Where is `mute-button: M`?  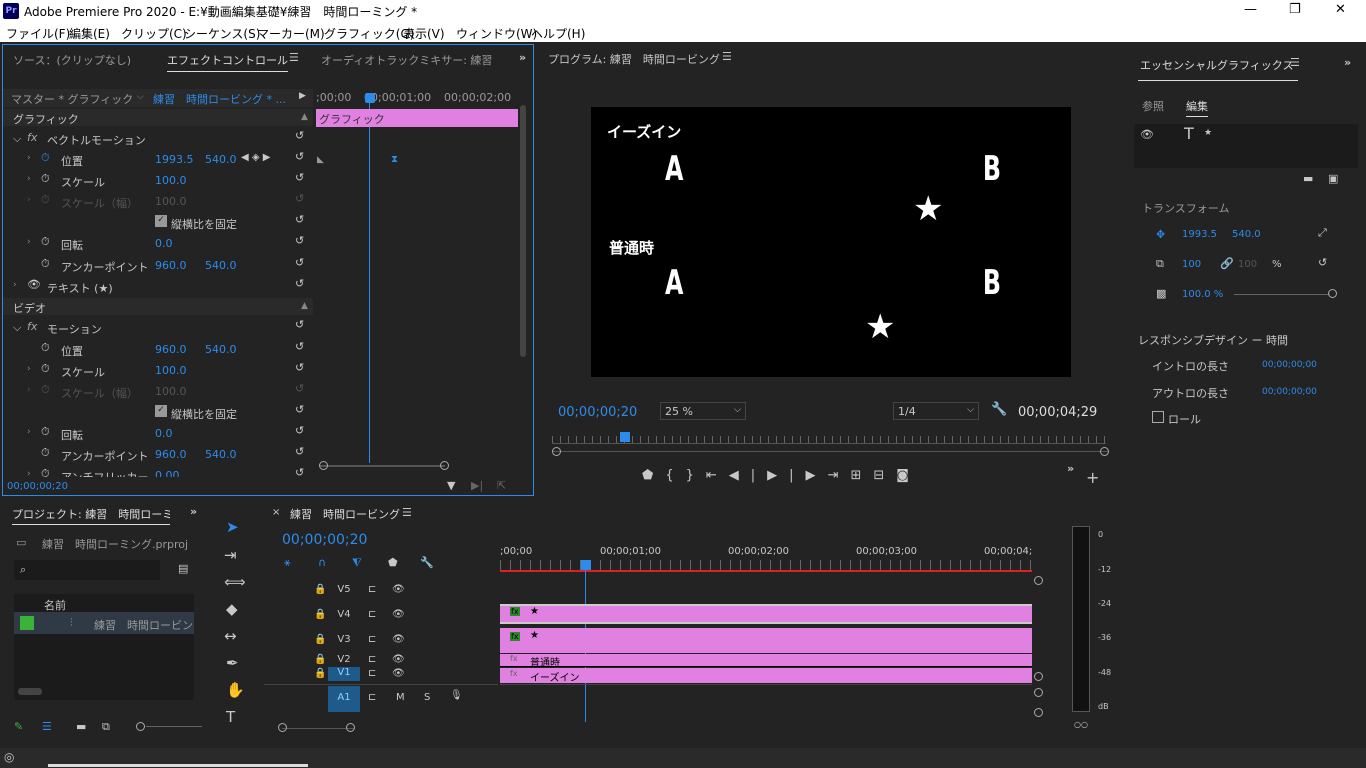 mute-button: M is located at coordinates (400, 697).